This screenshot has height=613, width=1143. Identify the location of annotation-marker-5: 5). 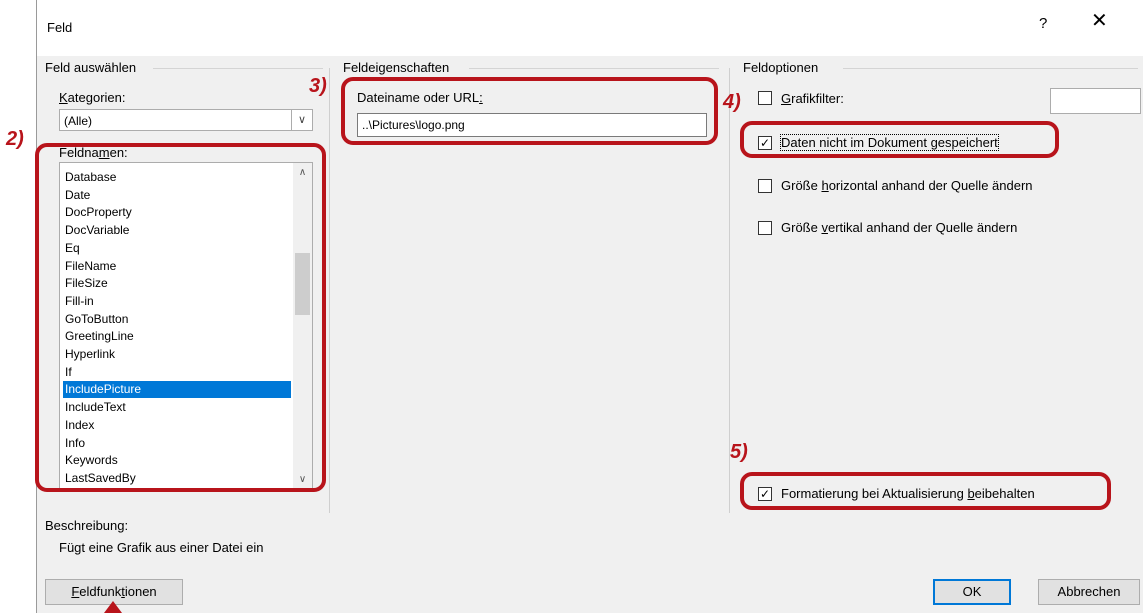
(739, 452).